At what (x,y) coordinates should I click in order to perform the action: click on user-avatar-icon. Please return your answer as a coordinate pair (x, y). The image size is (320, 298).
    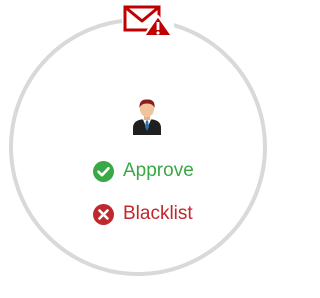
    Looking at the image, I should click on (147, 116).